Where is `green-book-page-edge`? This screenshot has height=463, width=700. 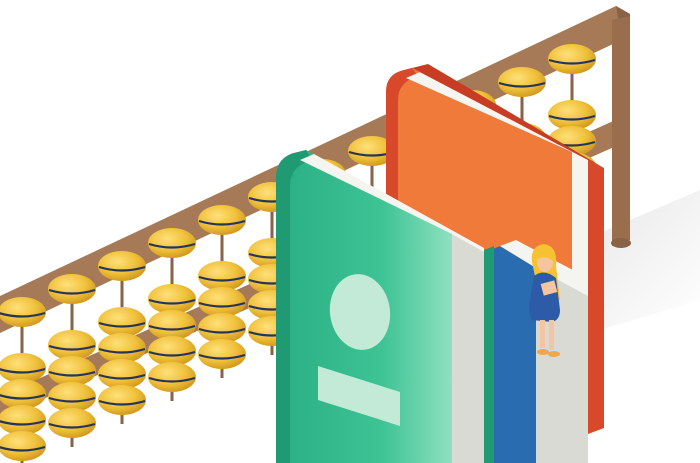
green-book-page-edge is located at coordinates (468, 348).